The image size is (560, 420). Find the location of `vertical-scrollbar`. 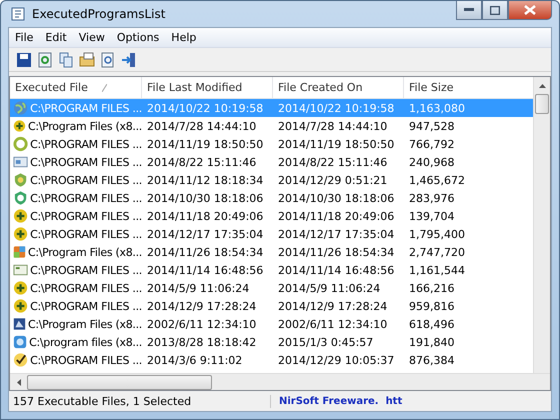

vertical-scrollbar is located at coordinates (541, 225).